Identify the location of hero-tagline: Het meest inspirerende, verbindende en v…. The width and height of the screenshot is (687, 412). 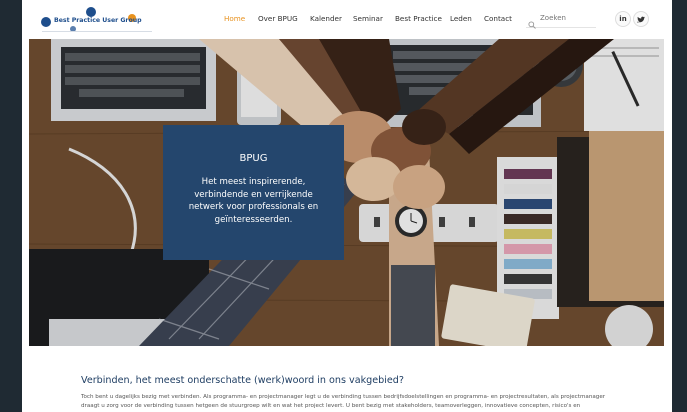
(253, 201).